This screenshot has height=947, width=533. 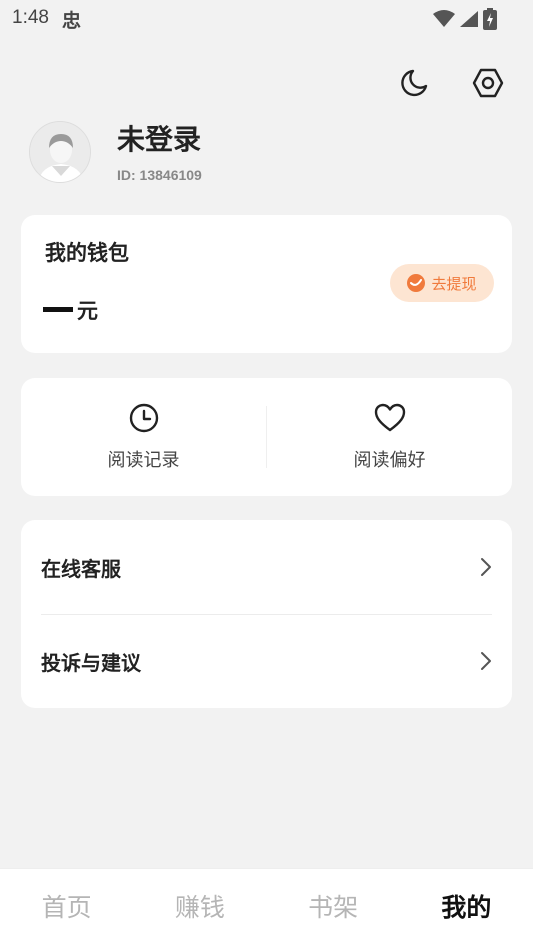 What do you see at coordinates (143, 460) in the screenshot?
I see `reading-history-label: 阅读记录` at bounding box center [143, 460].